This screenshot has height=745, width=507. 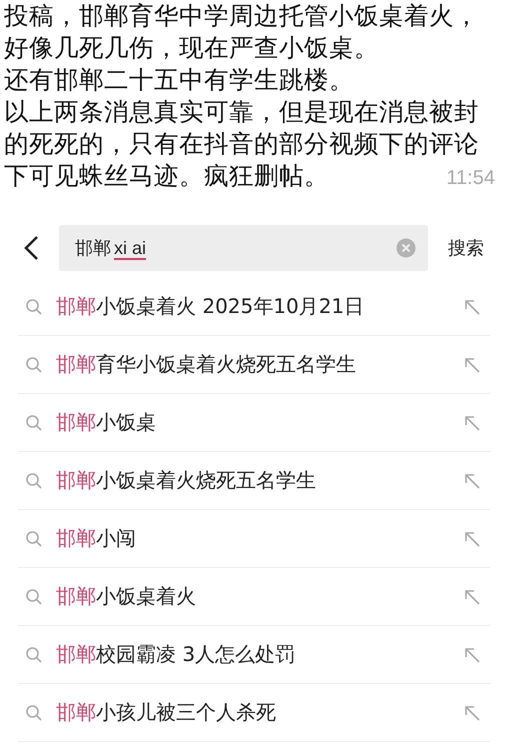 What do you see at coordinates (241, 144) in the screenshot?
I see `message-line: 的死死的，只有在抖音的部分视频下的评论` at bounding box center [241, 144].